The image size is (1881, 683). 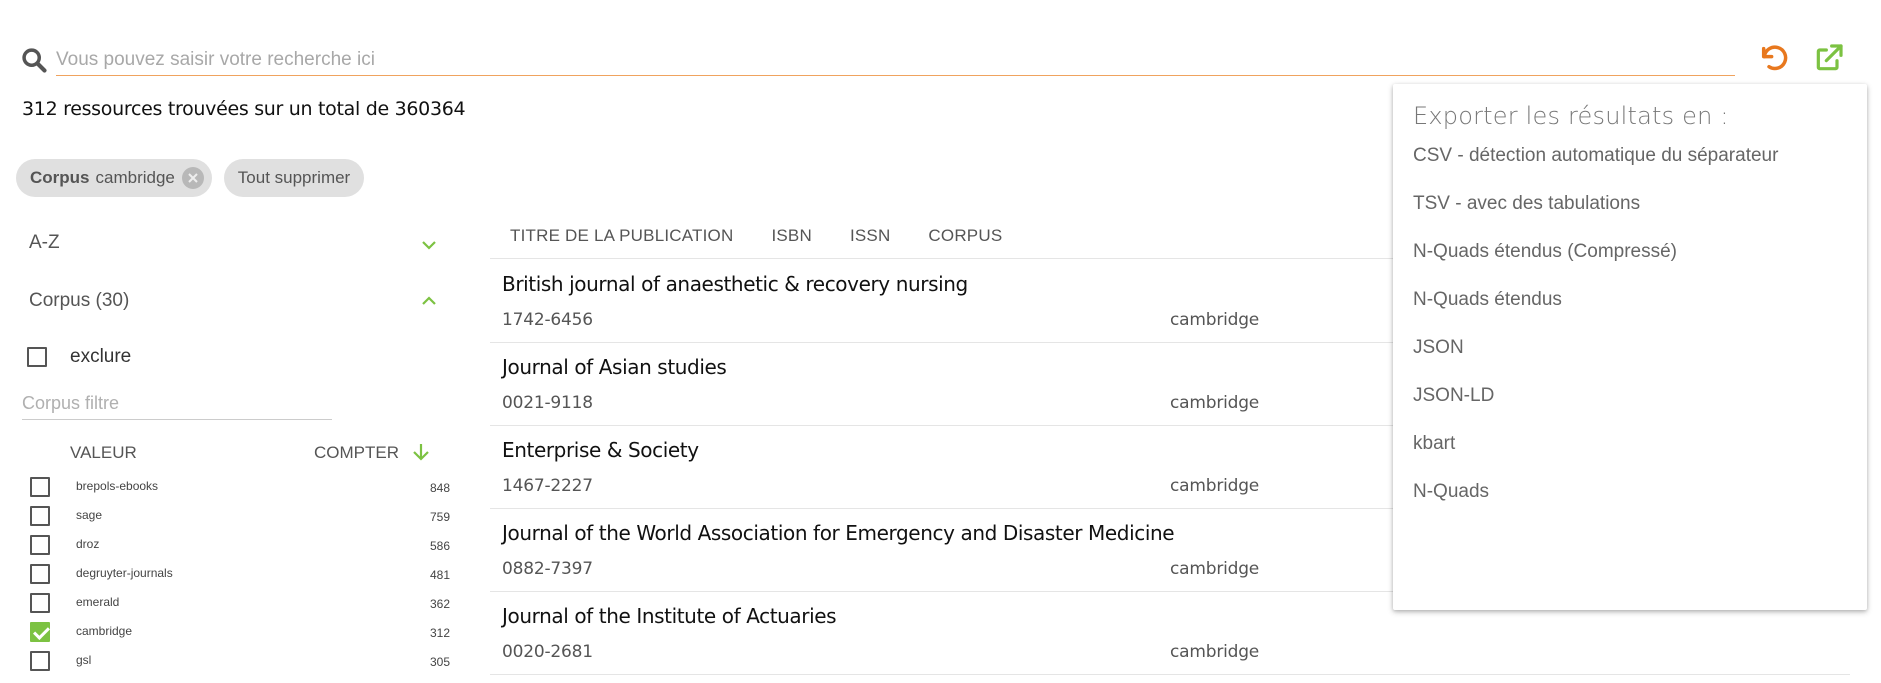 I want to click on export-option: JSON, so click(x=1438, y=348).